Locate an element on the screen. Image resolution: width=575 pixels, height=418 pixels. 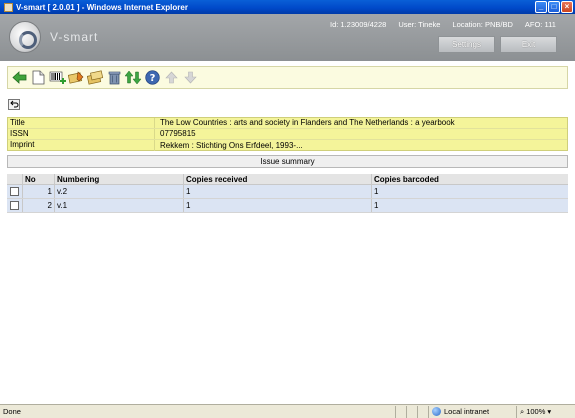
minimize-button: _ is located at coordinates (541, 7).